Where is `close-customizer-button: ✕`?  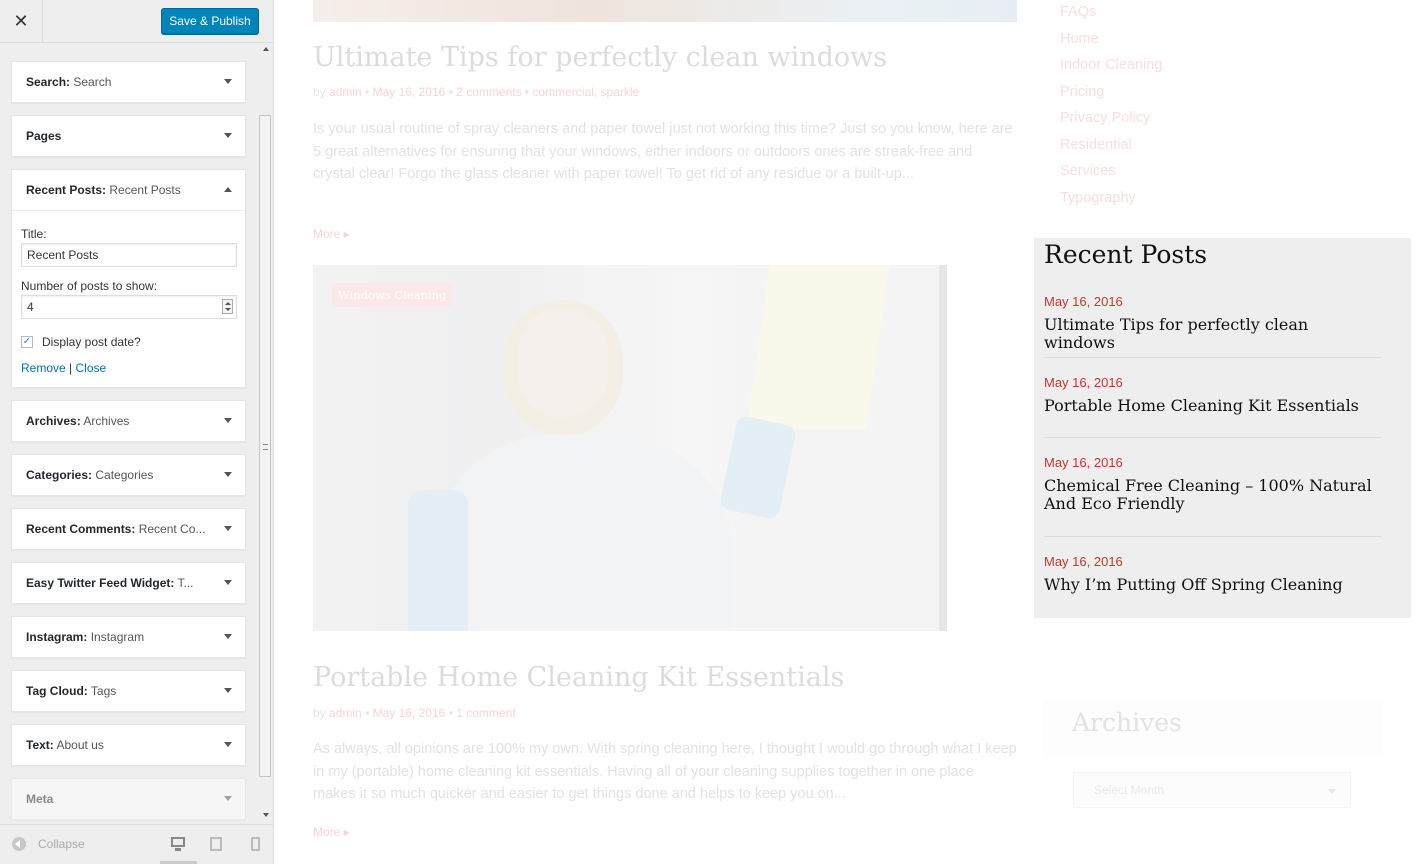 close-customizer-button: ✕ is located at coordinates (21, 21).